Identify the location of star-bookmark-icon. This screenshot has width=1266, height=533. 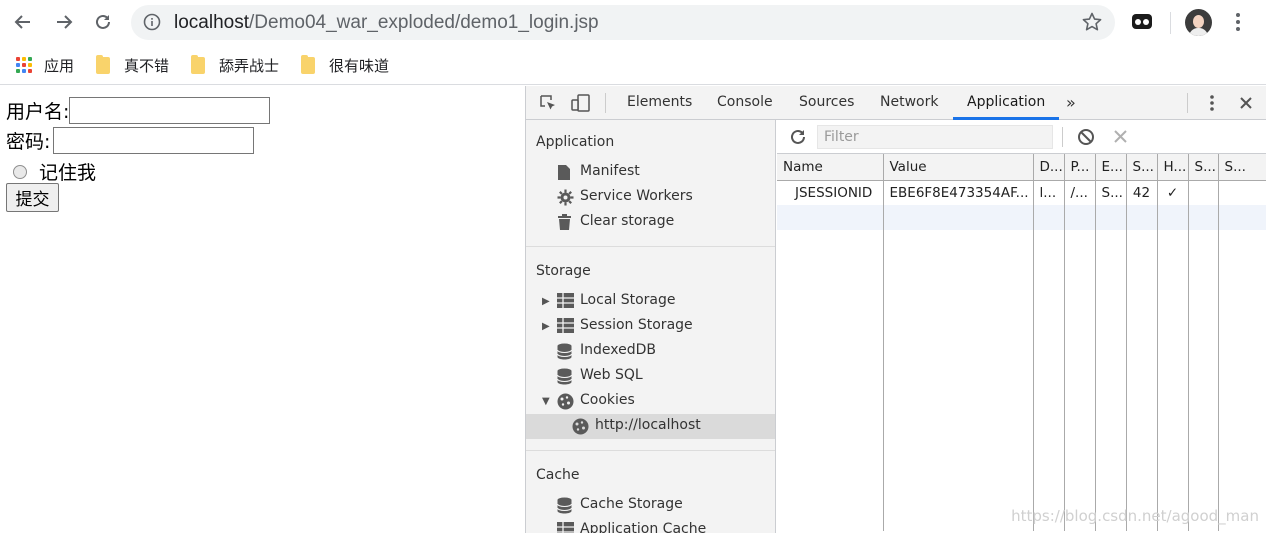
(1092, 22).